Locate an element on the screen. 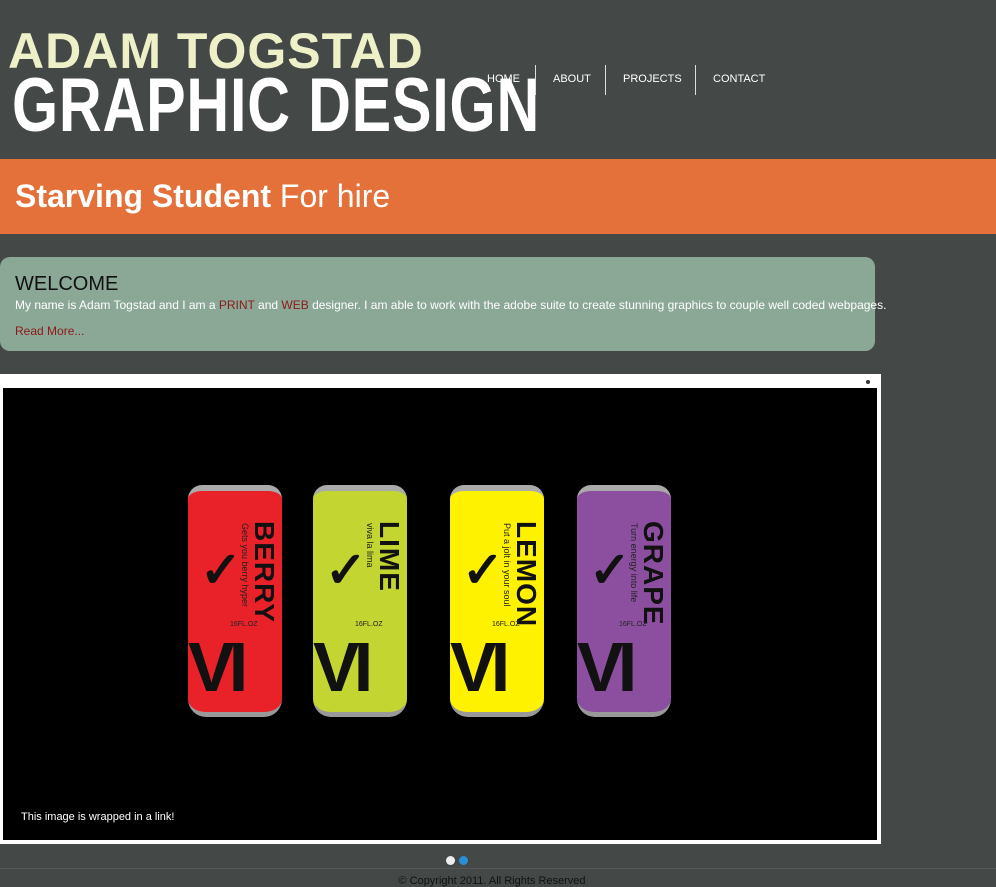 The height and width of the screenshot is (887, 996). tagline-rest: For hire is located at coordinates (331, 196).